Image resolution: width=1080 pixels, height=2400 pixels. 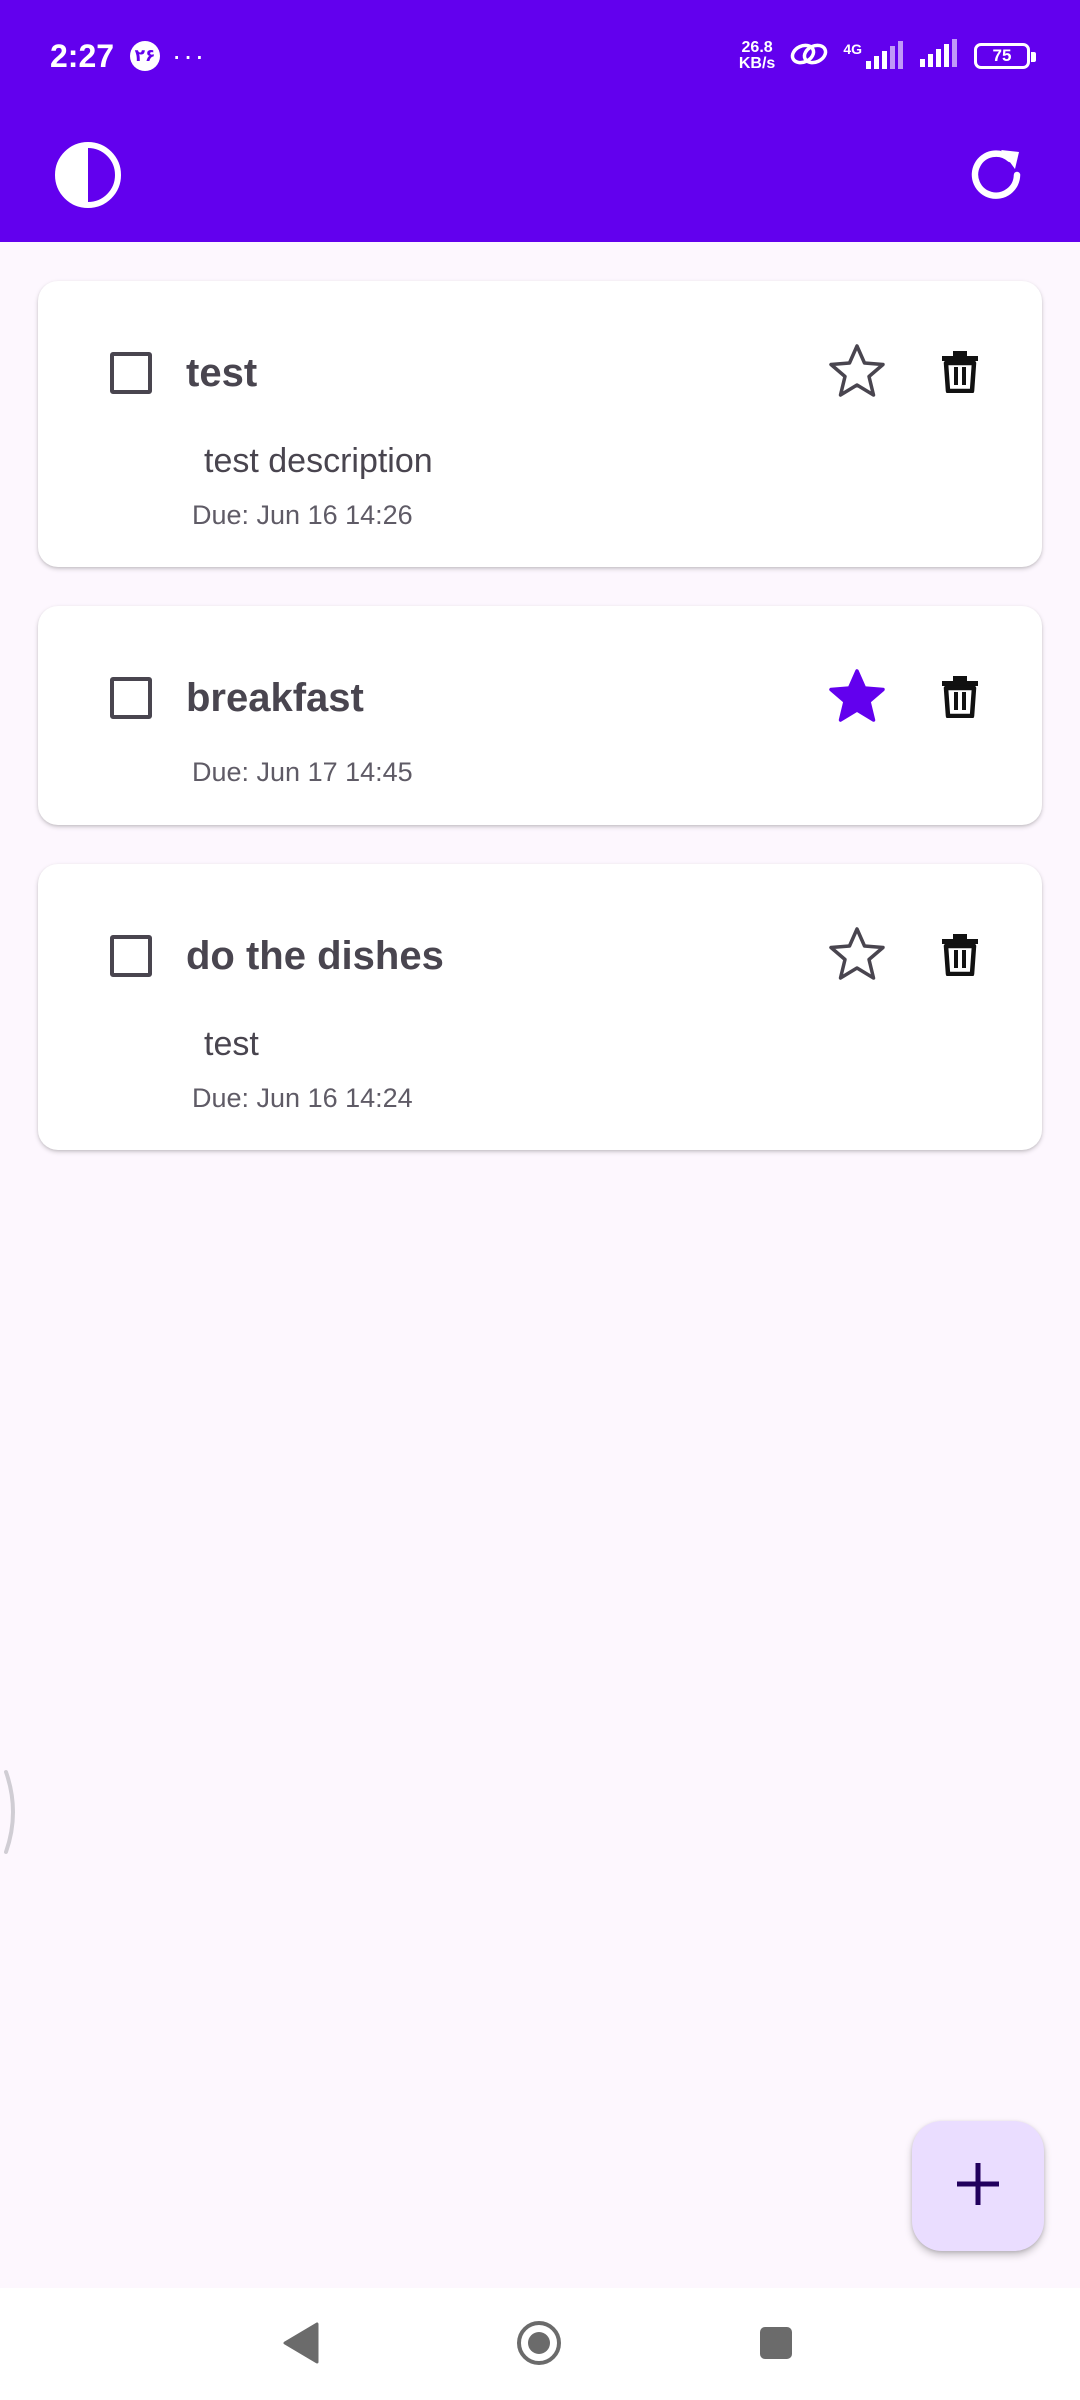 What do you see at coordinates (302, 515) in the screenshot?
I see `task-due-date: Due: Jun 16 14:26` at bounding box center [302, 515].